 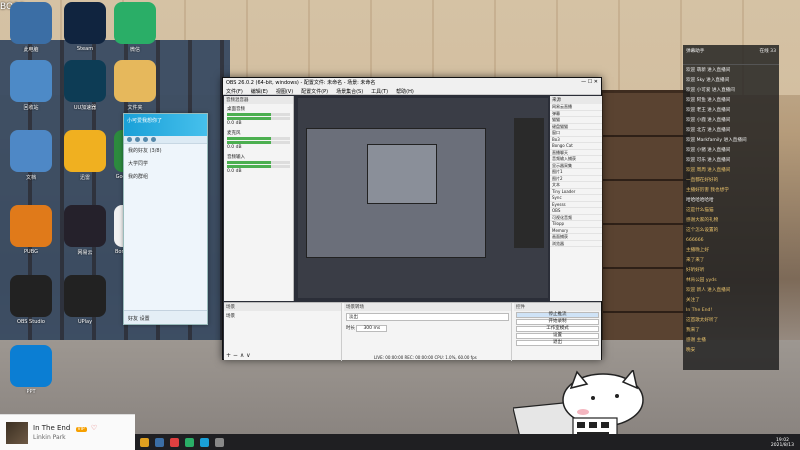 I want to click on messenger-group-0: 我的好友 (3/8), so click(x=165, y=150).